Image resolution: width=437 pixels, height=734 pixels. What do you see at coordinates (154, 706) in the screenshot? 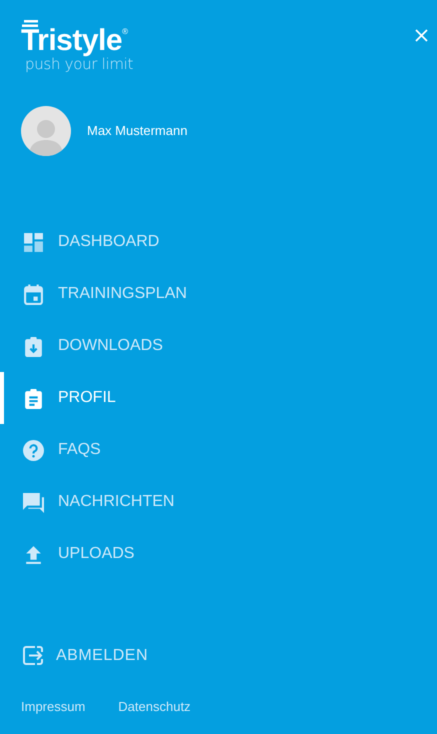
I see `footer-link: Datenschutz` at bounding box center [154, 706].